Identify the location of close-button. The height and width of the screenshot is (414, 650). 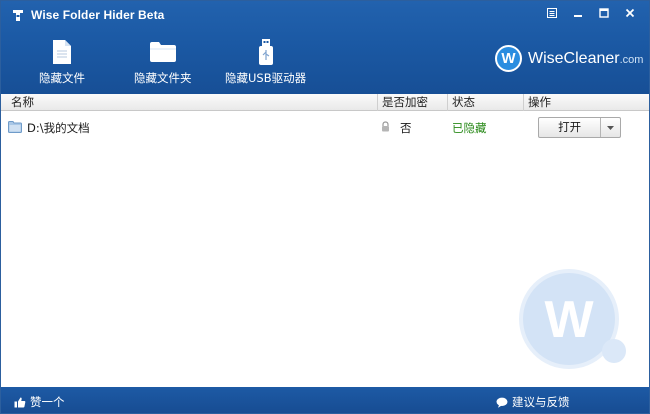
(630, 13).